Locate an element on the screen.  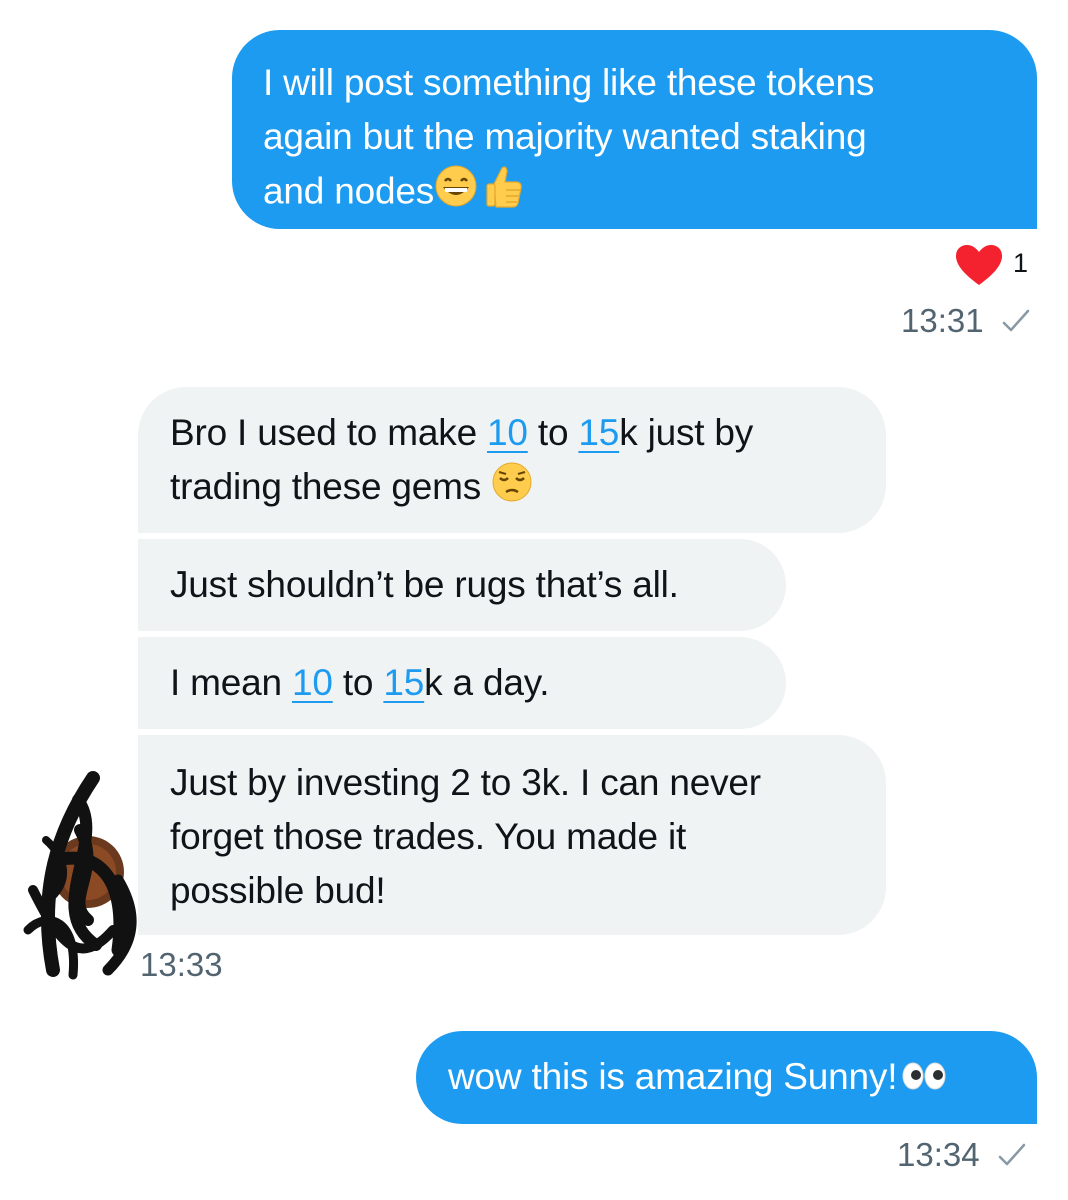
heart-icon is located at coordinates (979, 267).